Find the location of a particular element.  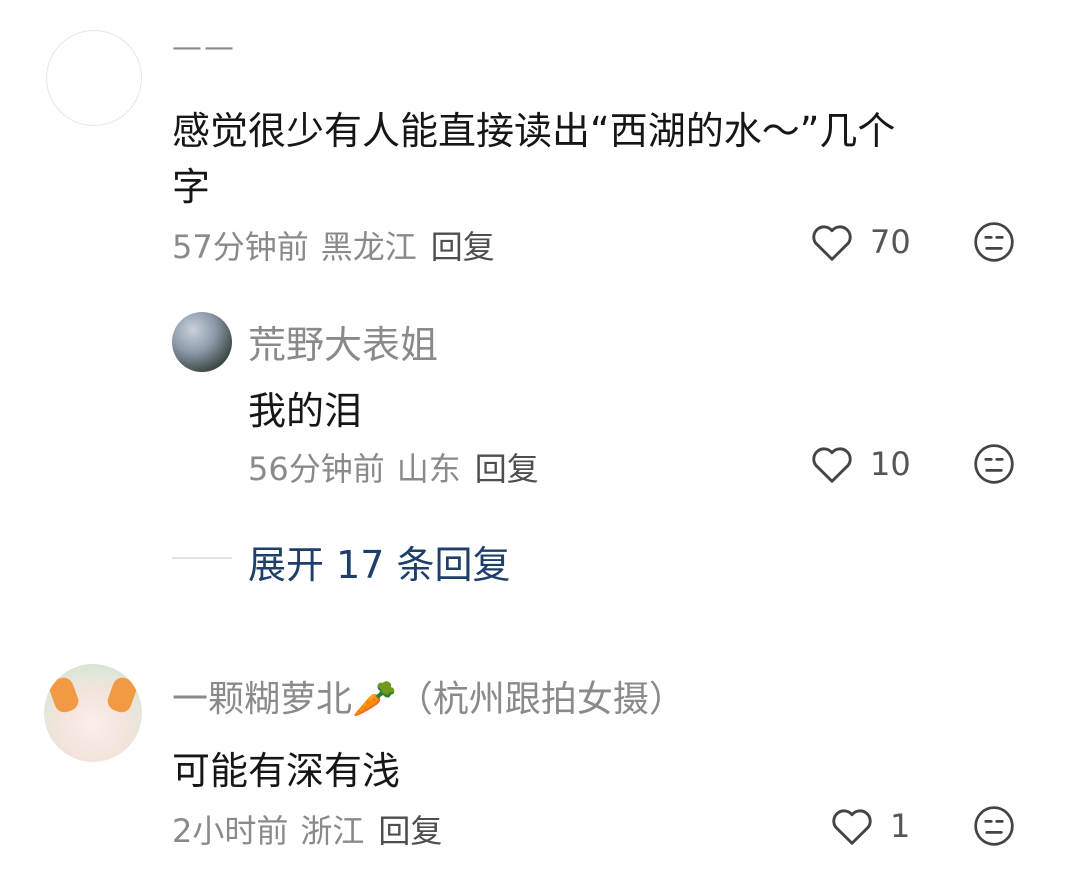

like-count: 10 is located at coordinates (890, 464).